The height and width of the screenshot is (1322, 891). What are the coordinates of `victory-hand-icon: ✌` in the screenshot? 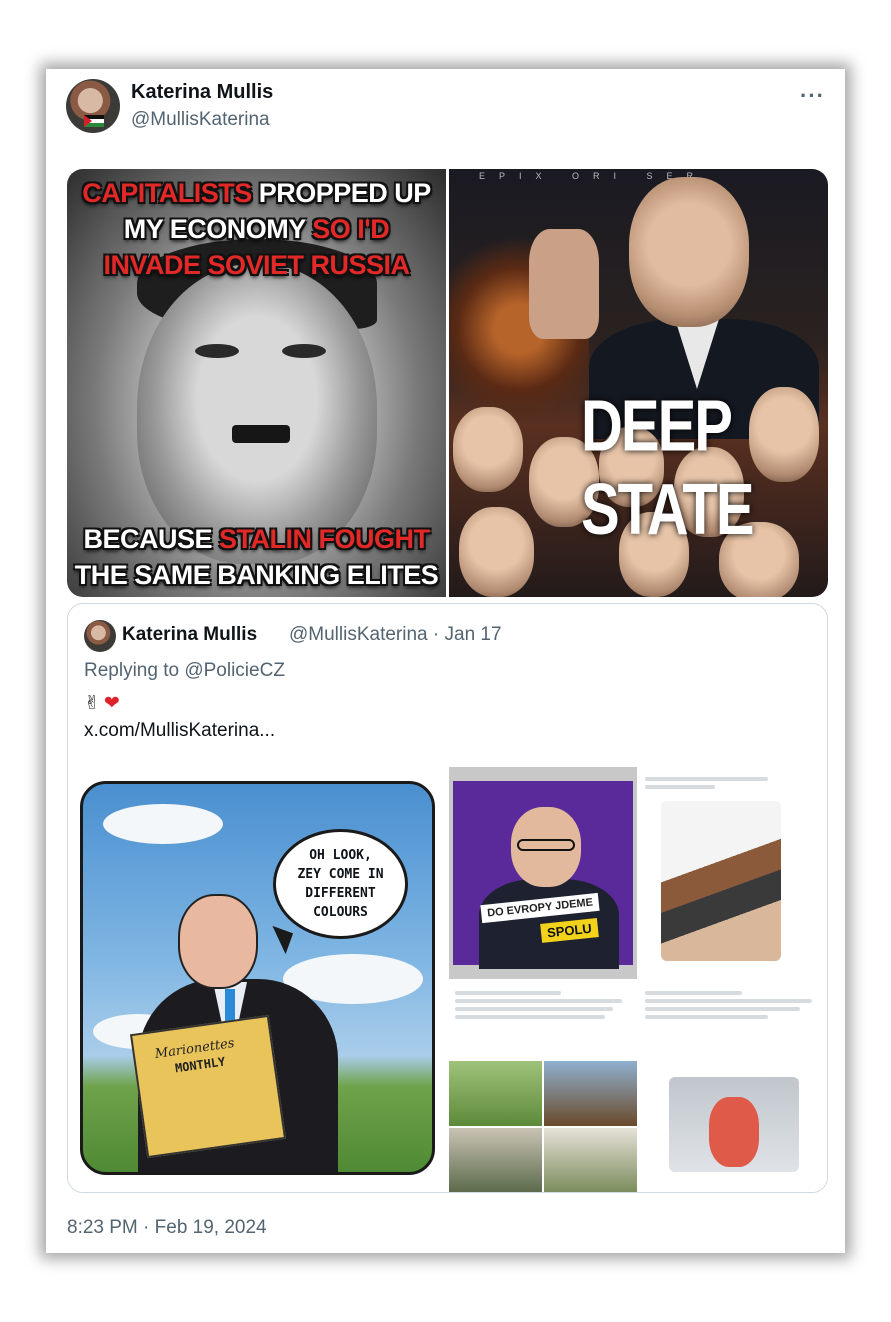 It's located at (92, 703).